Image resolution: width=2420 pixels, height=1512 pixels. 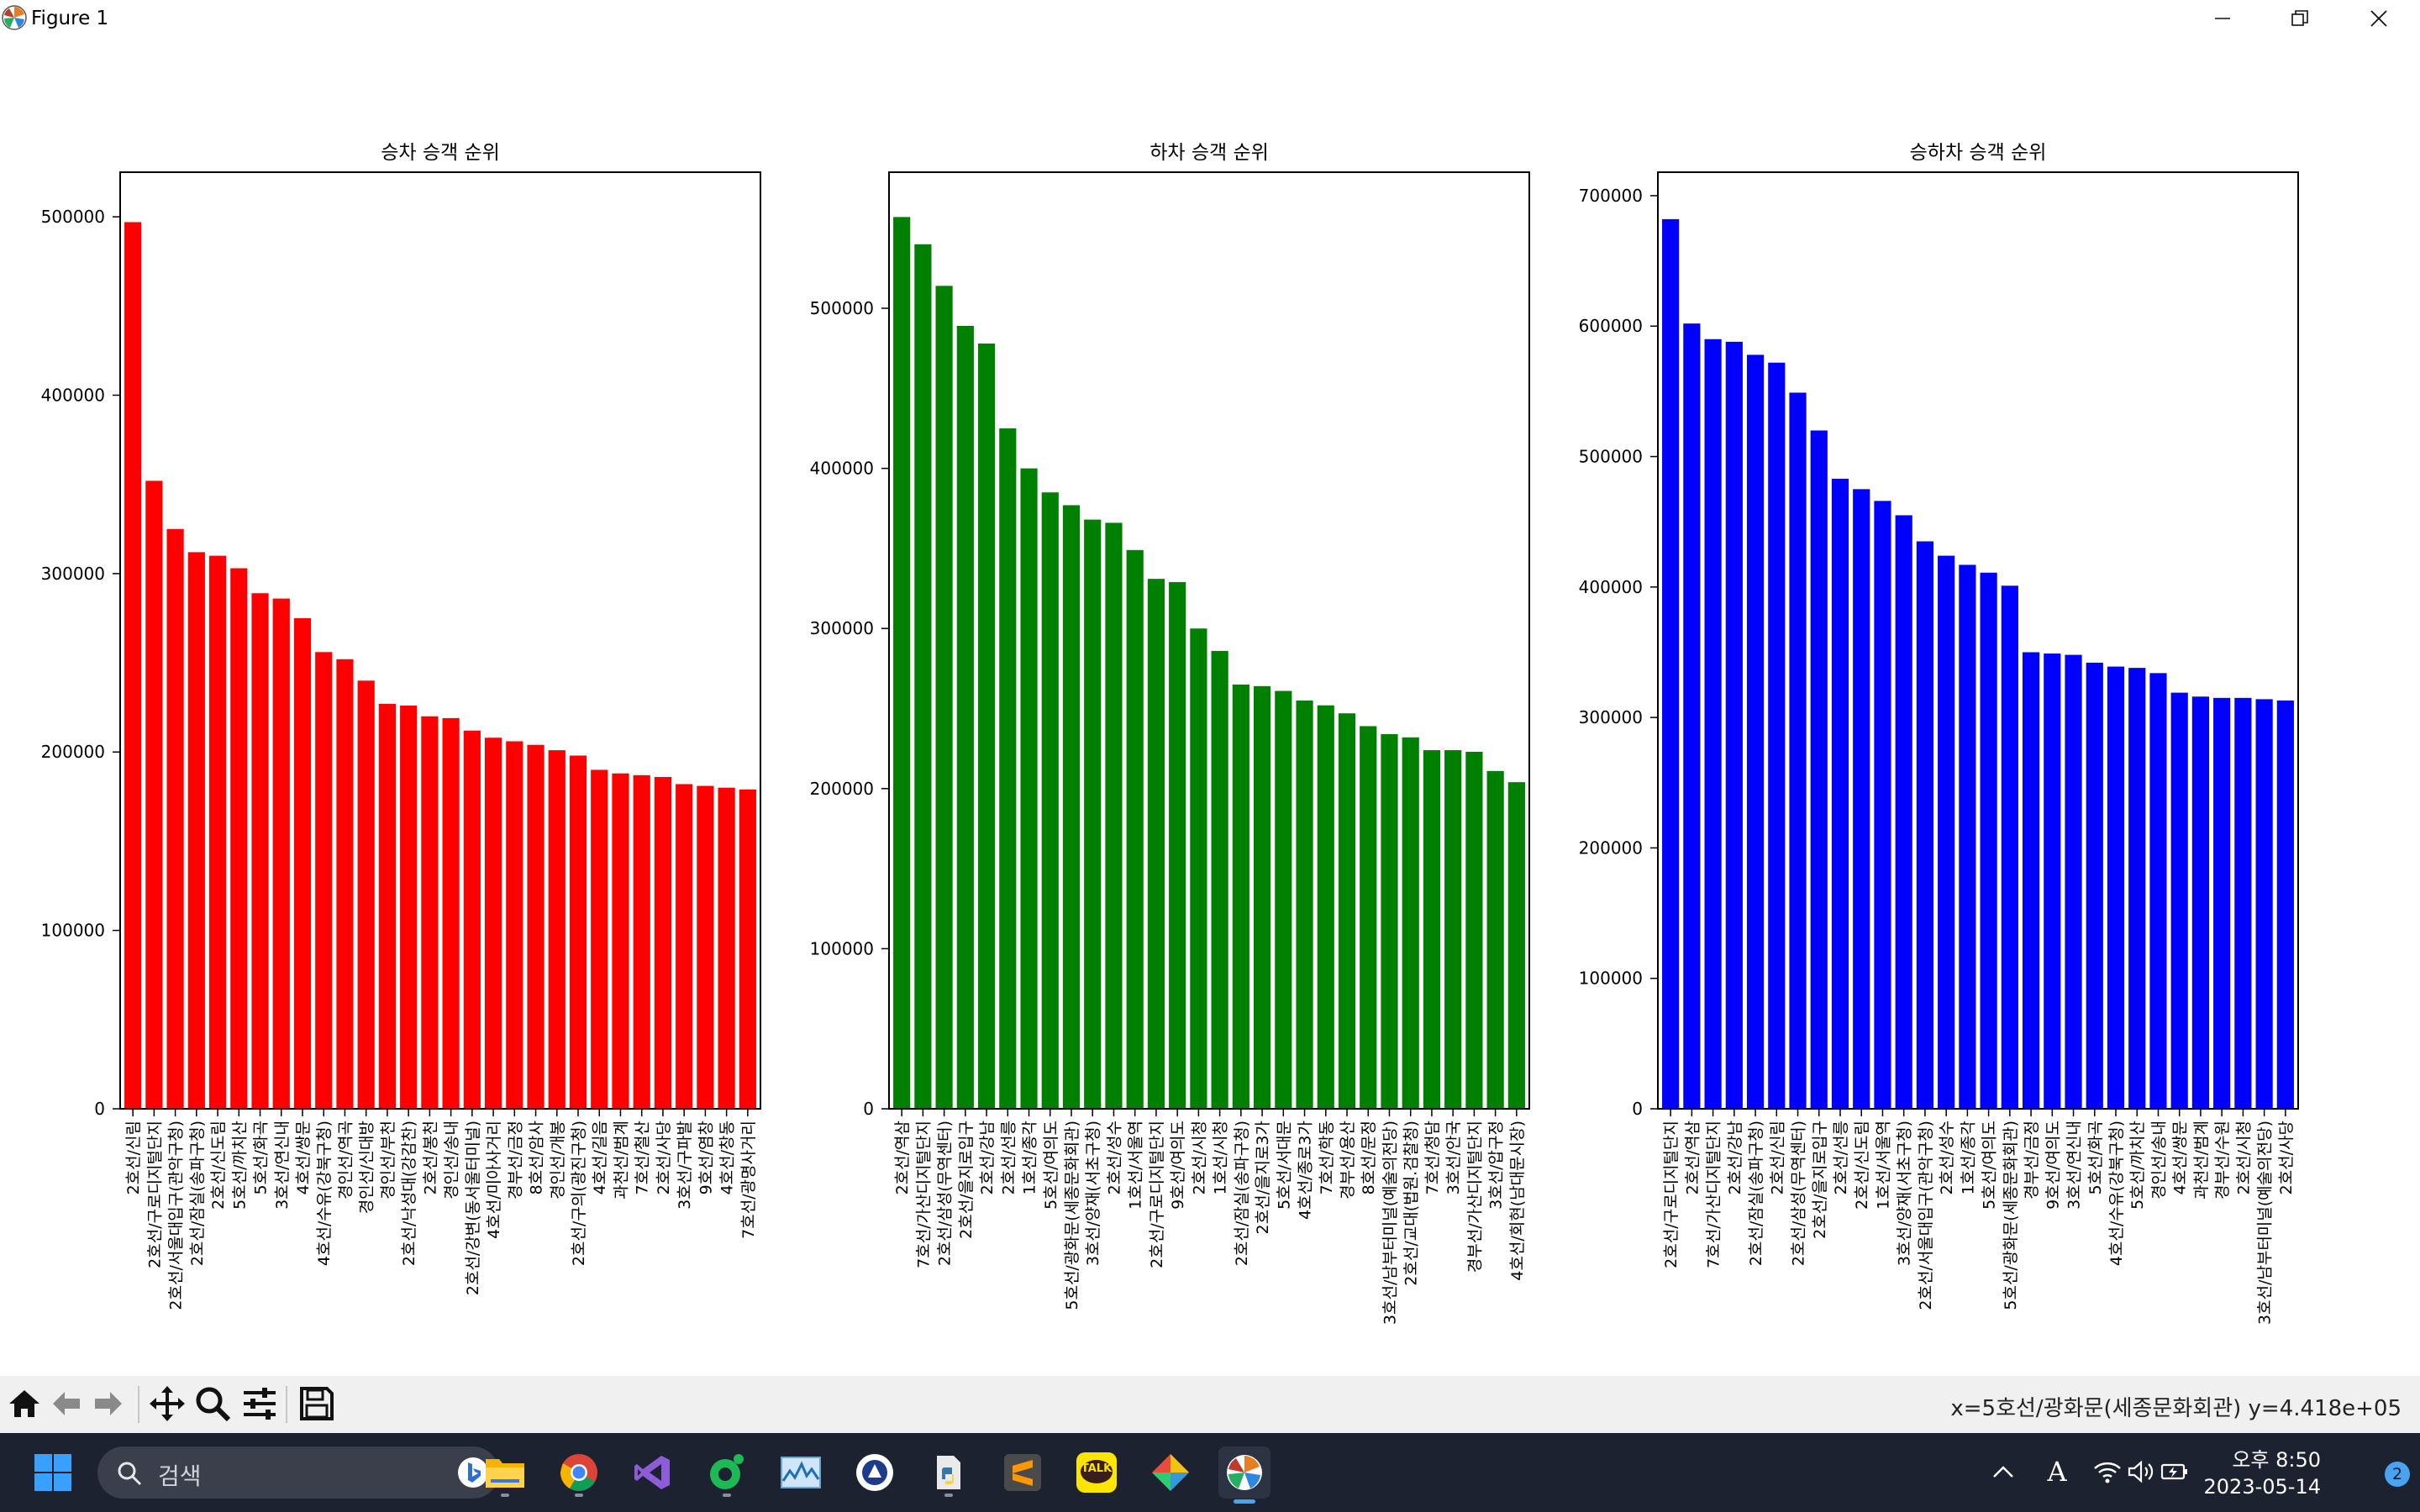 I want to click on taskbar-resource-monitor, so click(x=801, y=1472).